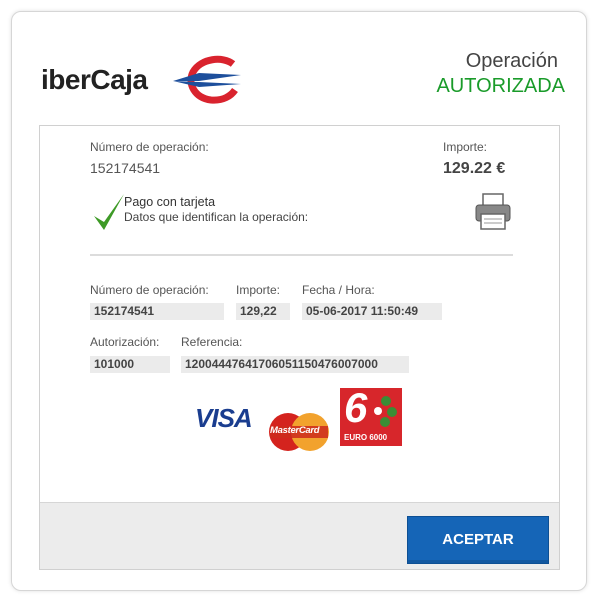 Image resolution: width=597 pixels, height=602 pixels. What do you see at coordinates (212, 342) in the screenshot?
I see `details-reference-label: Referencia:` at bounding box center [212, 342].